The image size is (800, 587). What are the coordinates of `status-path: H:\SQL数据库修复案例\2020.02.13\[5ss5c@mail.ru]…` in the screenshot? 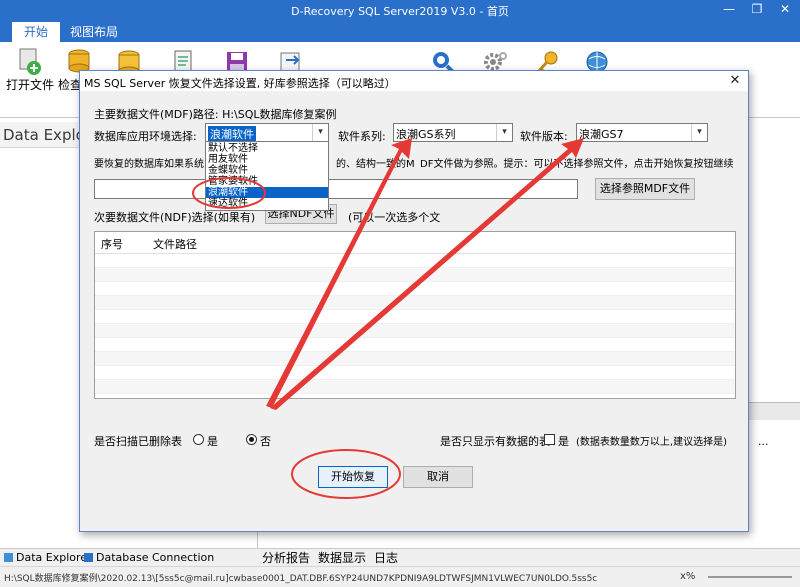 It's located at (301, 579).